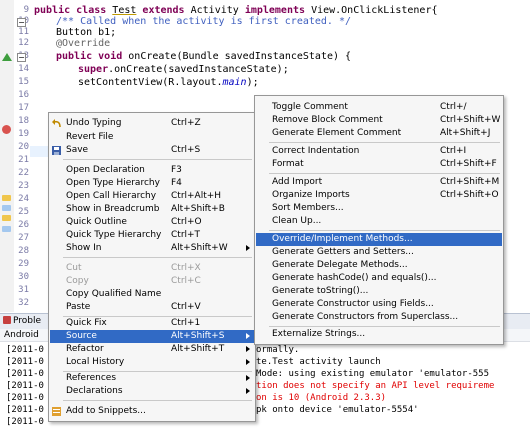 This screenshot has height=428, width=530. I want to click on override-marker-icon, so click(7, 57).